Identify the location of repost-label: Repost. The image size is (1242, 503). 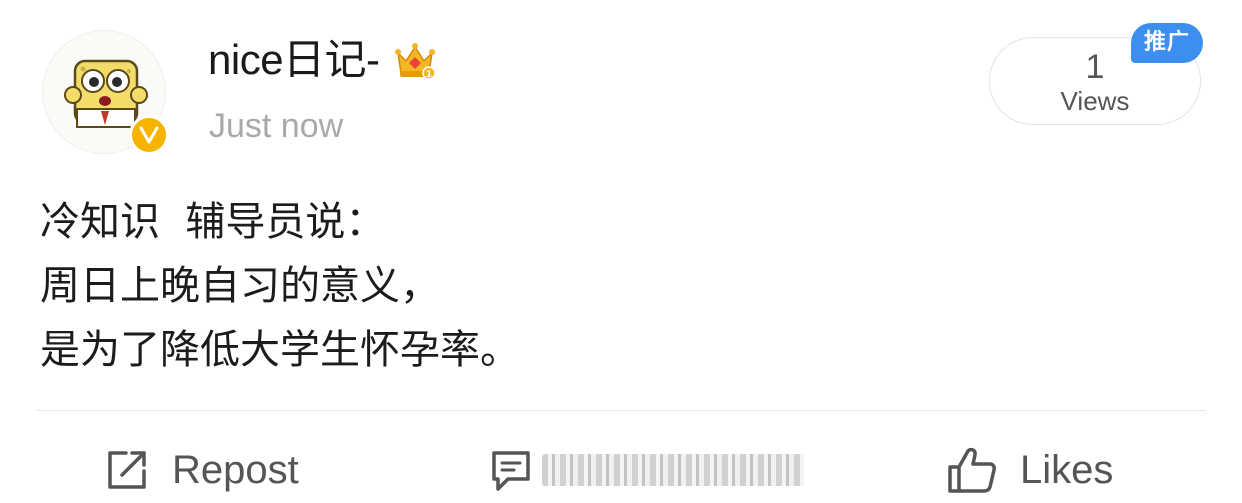
(235, 469).